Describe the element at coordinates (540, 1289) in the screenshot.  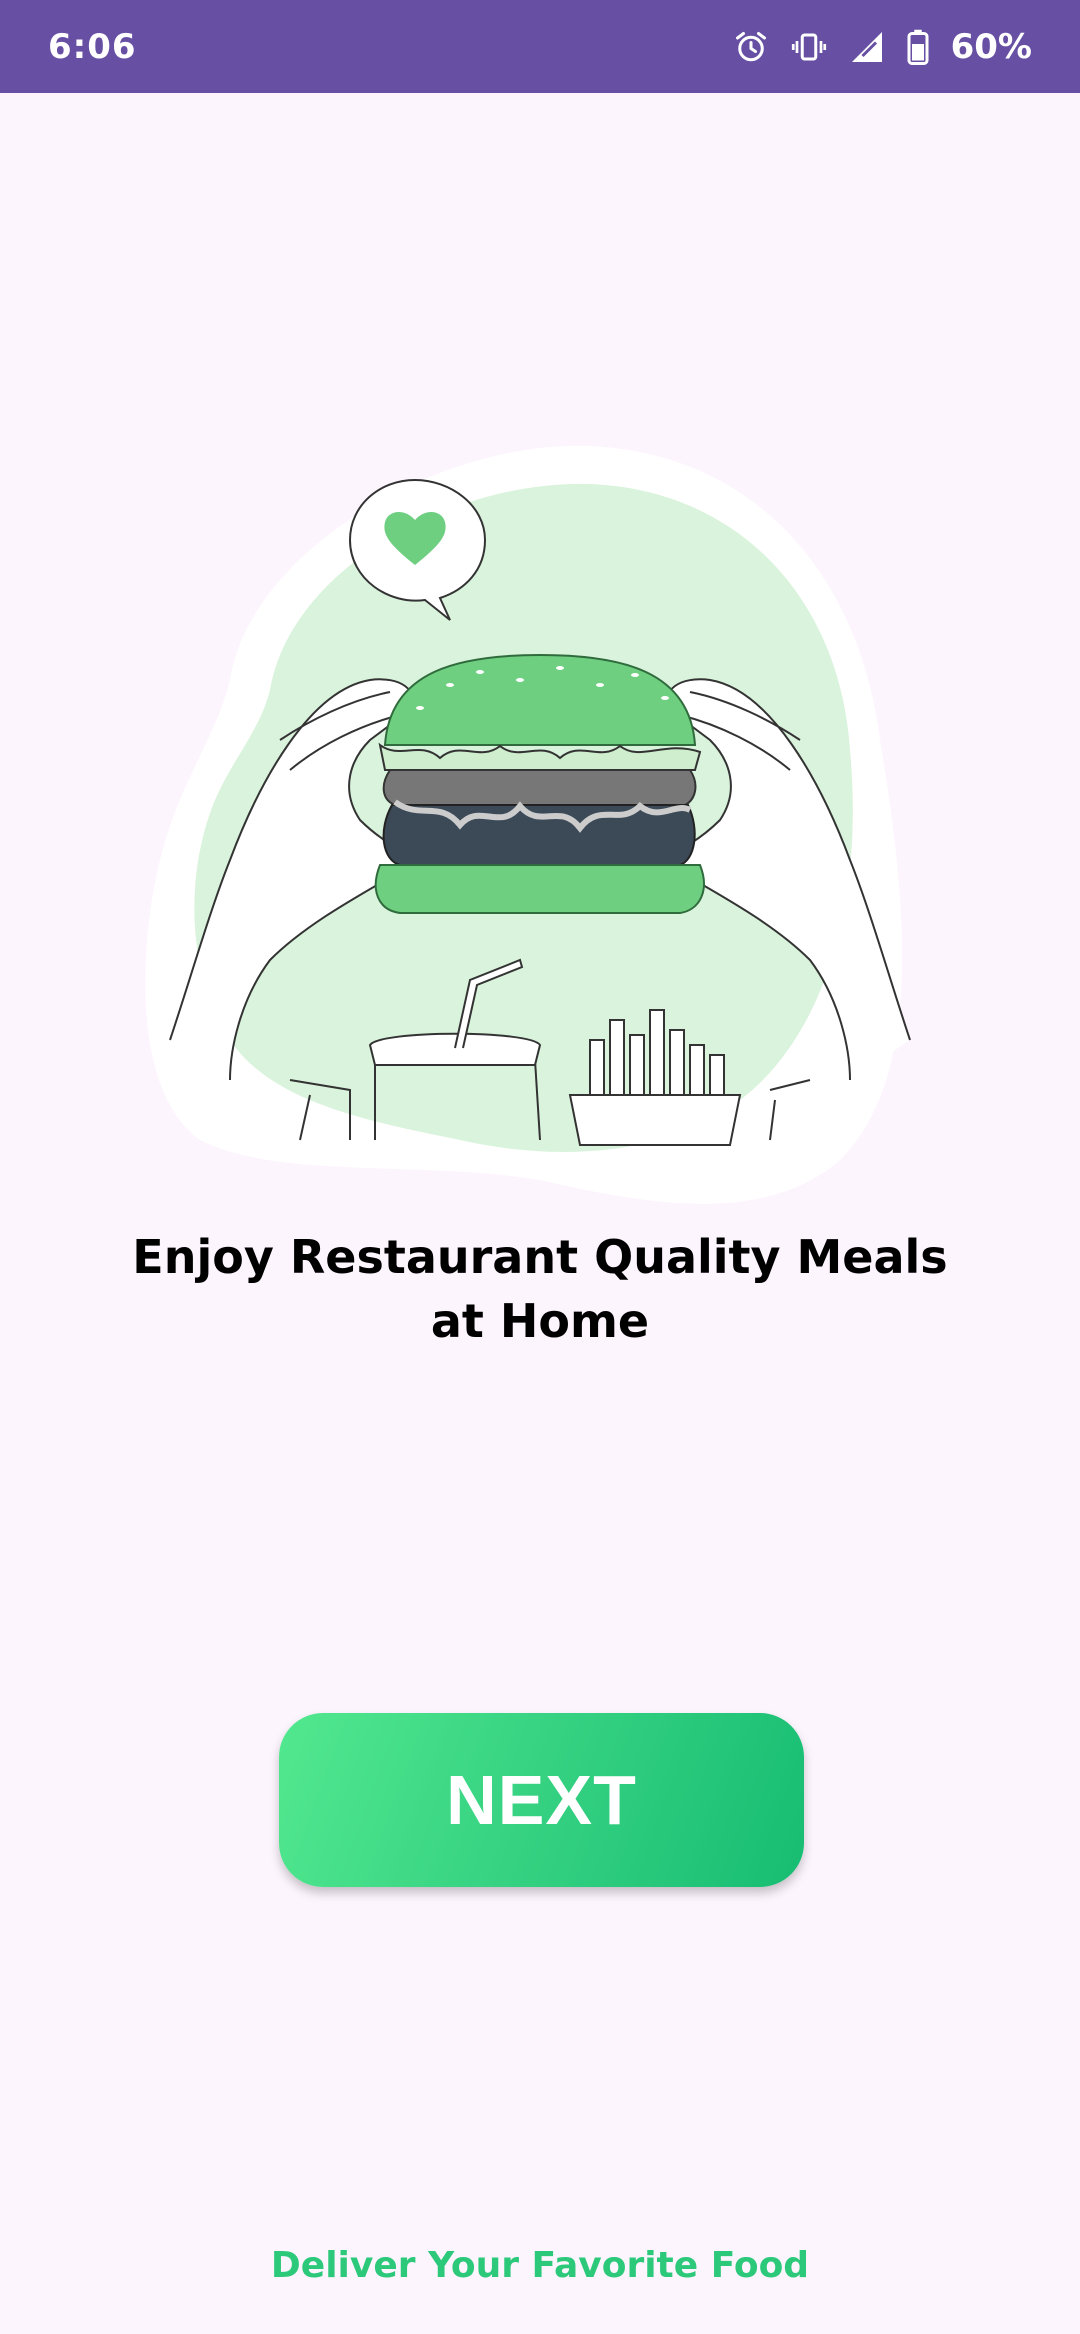
I see `onboarding-title: Enjoy Restaurant Quality Meals at Home` at that location.